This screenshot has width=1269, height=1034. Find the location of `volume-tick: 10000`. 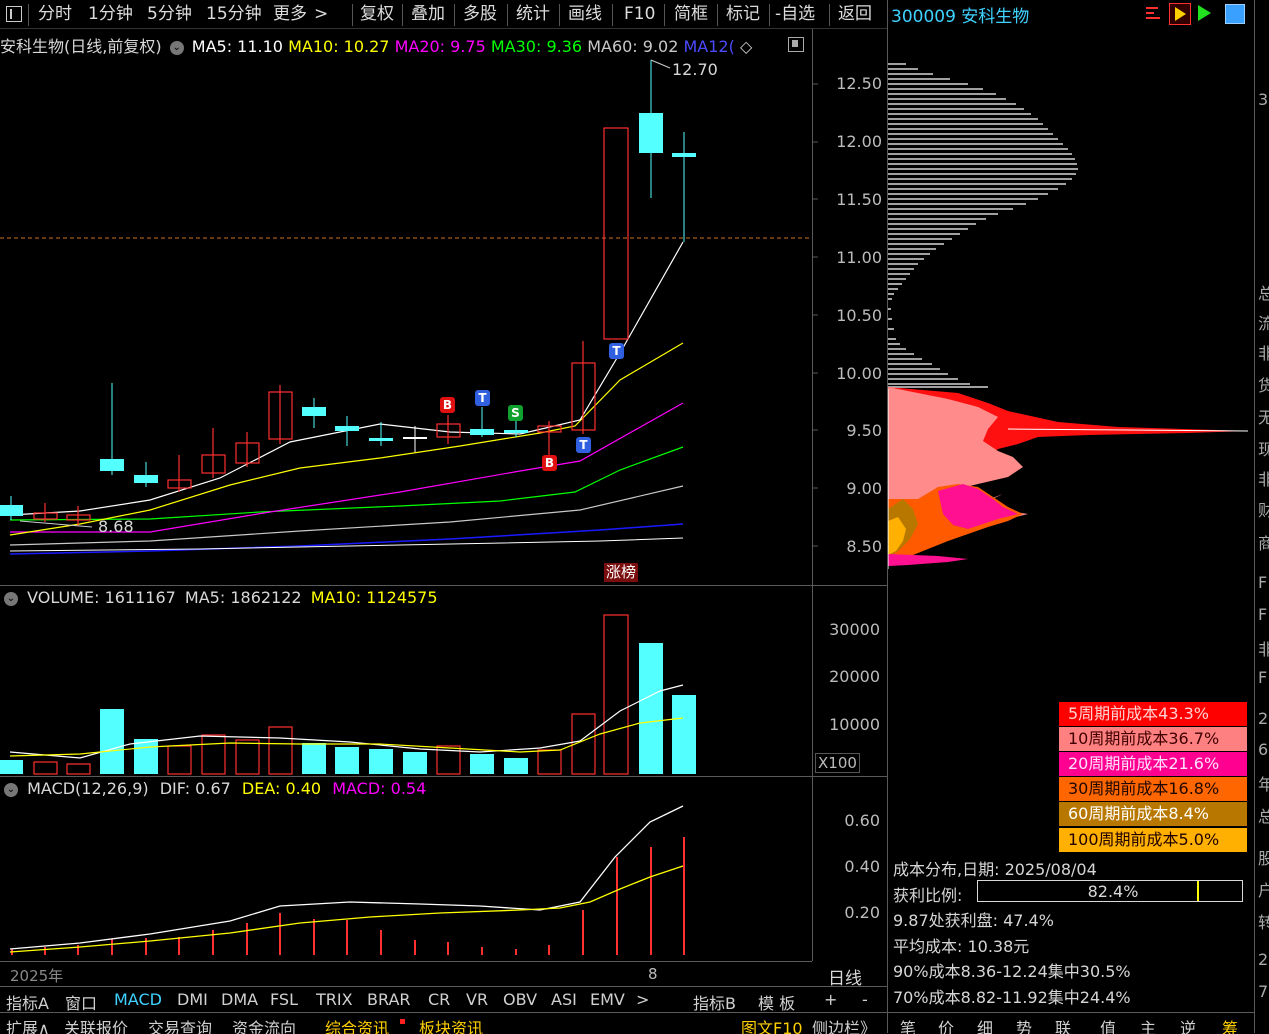

volume-tick: 10000 is located at coordinates (854, 724).